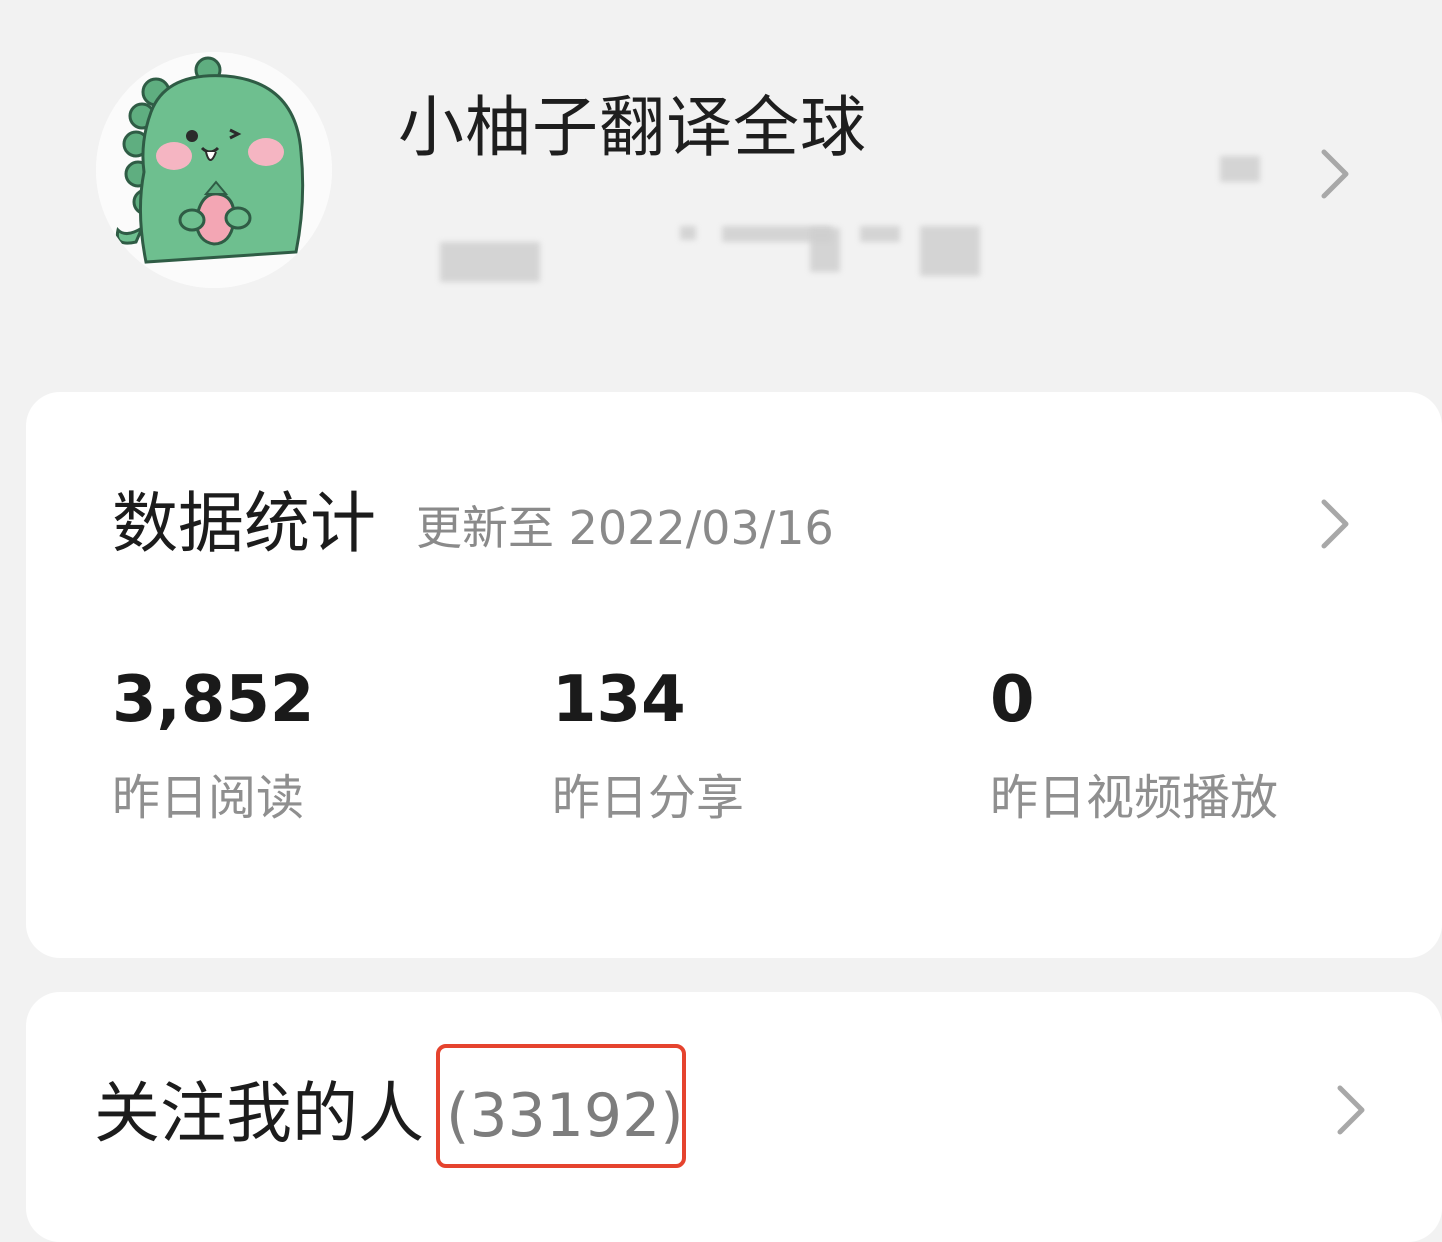 This screenshot has width=1442, height=1242. Describe the element at coordinates (1170, 755) in the screenshot. I see `stat-yesterday-video-plays: 0 昨日视频播放` at that location.